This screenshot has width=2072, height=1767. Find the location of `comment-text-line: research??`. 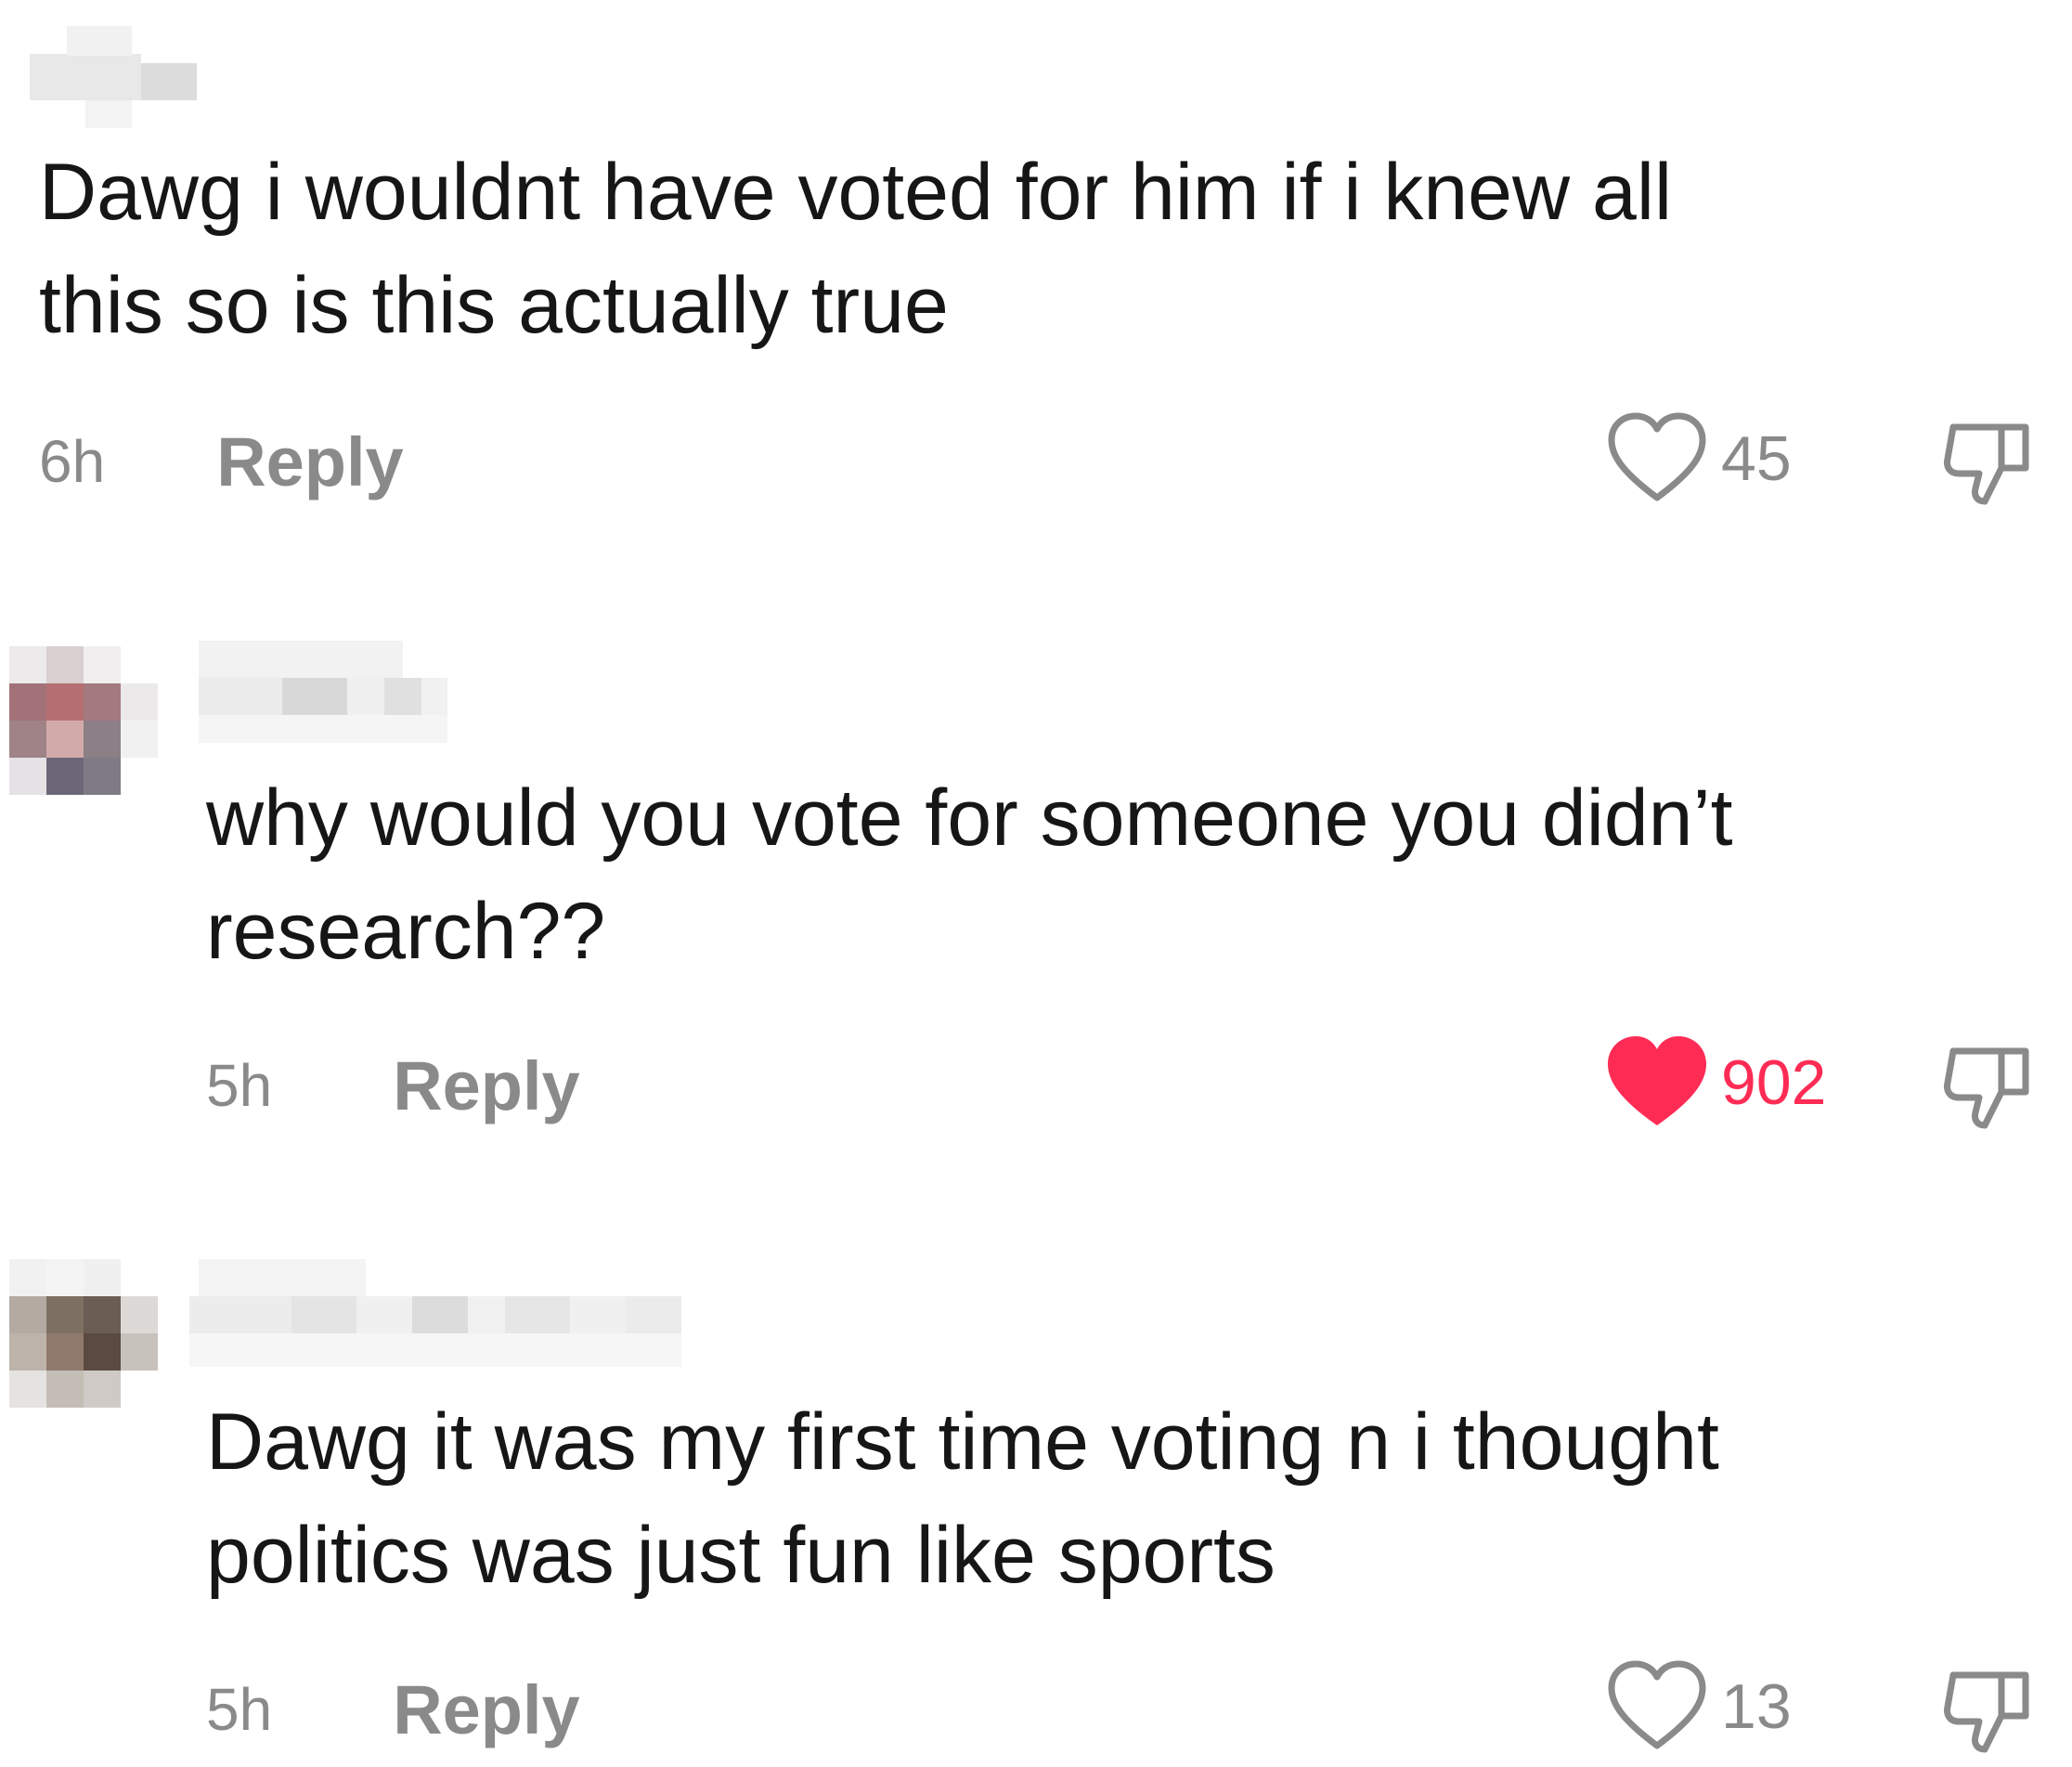

comment-text-line: research?? is located at coordinates (406, 931).